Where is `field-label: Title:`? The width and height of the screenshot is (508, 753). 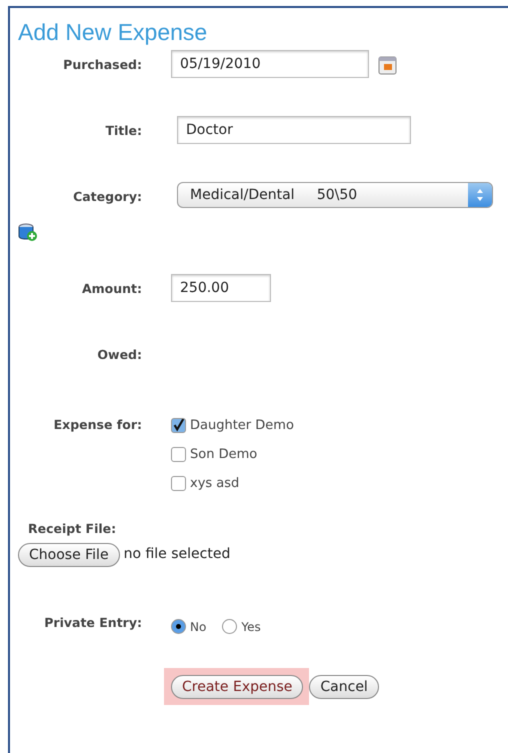 field-label: Title: is located at coordinates (123, 131).